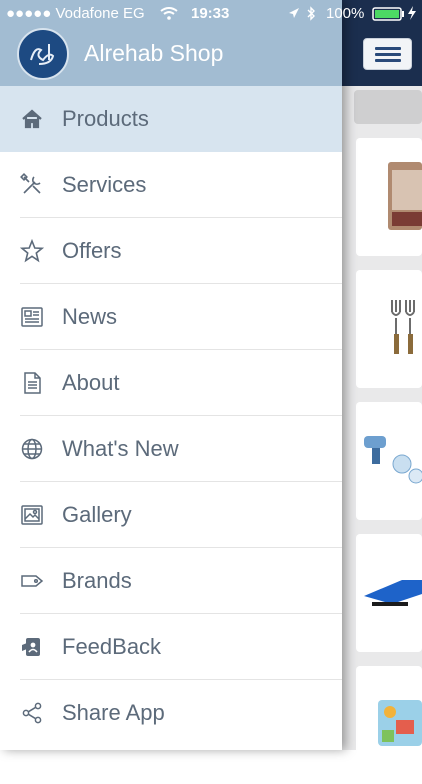  Describe the element at coordinates (32, 251) in the screenshot. I see `star-icon` at that location.